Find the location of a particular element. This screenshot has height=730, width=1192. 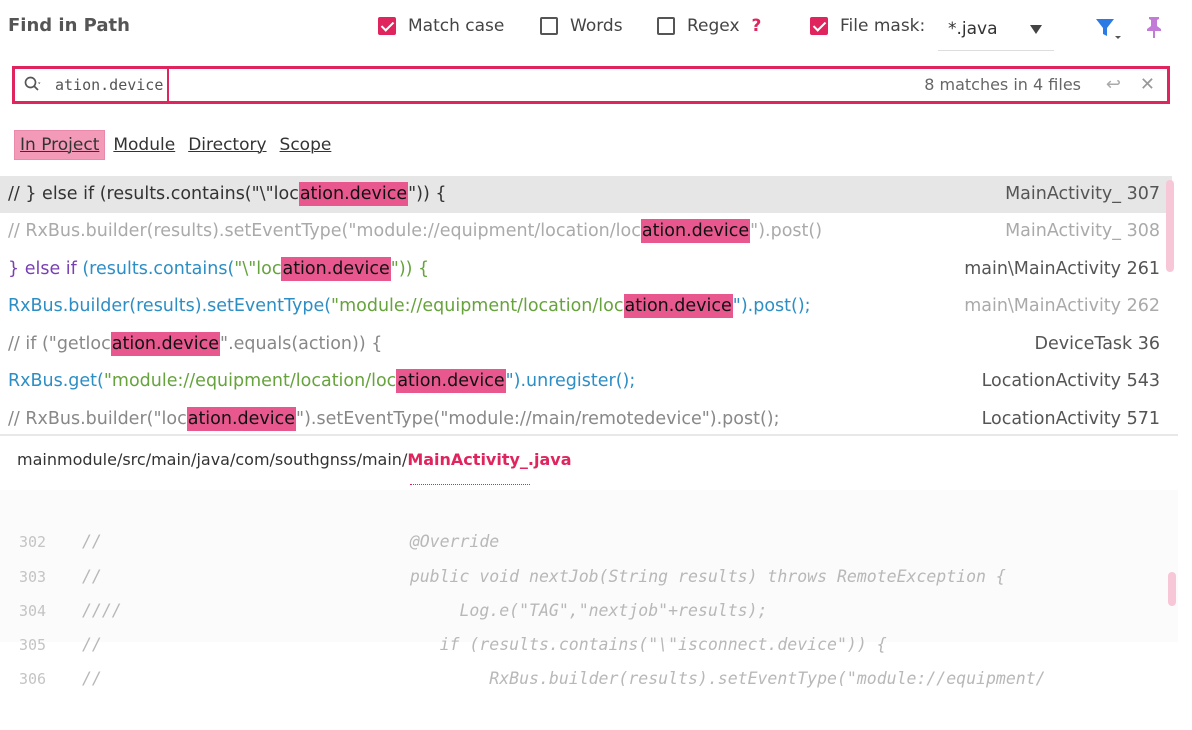

result-file: DeviceTask 36 is located at coordinates (1097, 344).